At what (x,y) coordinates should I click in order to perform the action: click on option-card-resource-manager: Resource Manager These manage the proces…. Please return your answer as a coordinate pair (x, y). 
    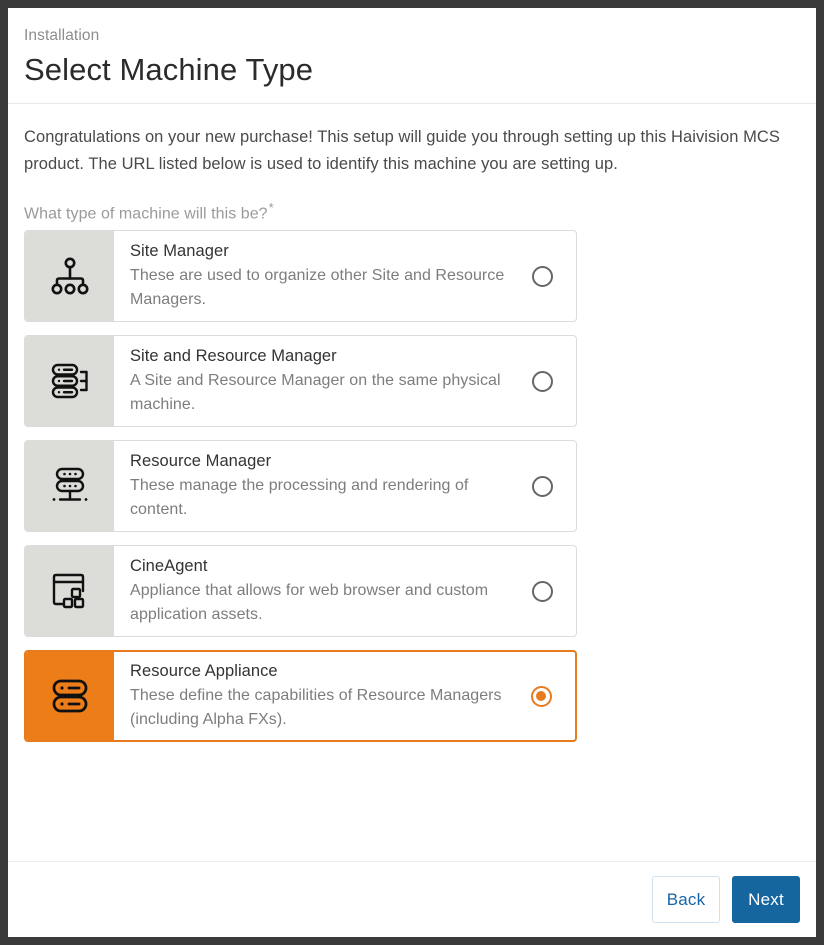
    Looking at the image, I should click on (300, 486).